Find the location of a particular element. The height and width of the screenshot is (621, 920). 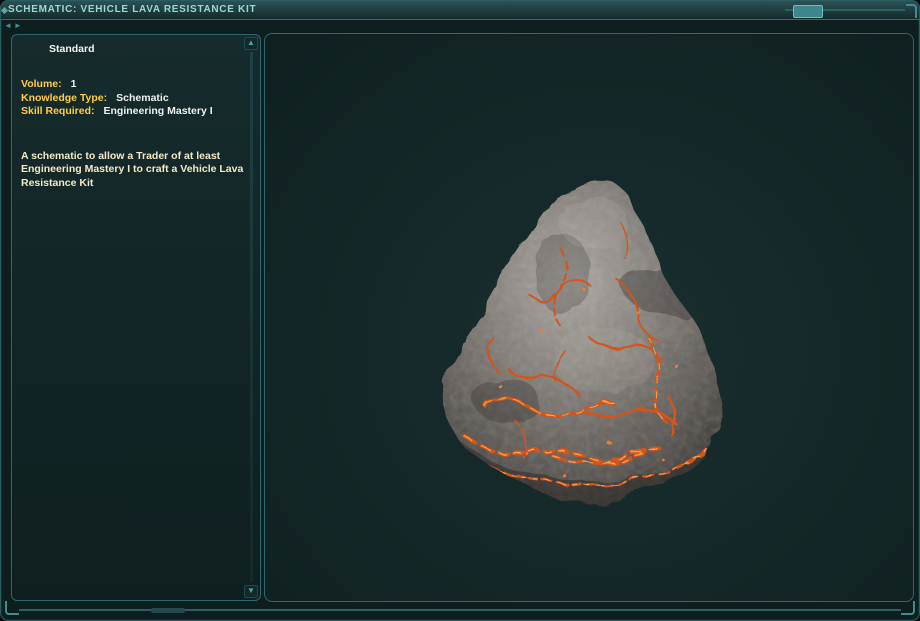

attribute-value: Engineering Mastery I is located at coordinates (158, 111).